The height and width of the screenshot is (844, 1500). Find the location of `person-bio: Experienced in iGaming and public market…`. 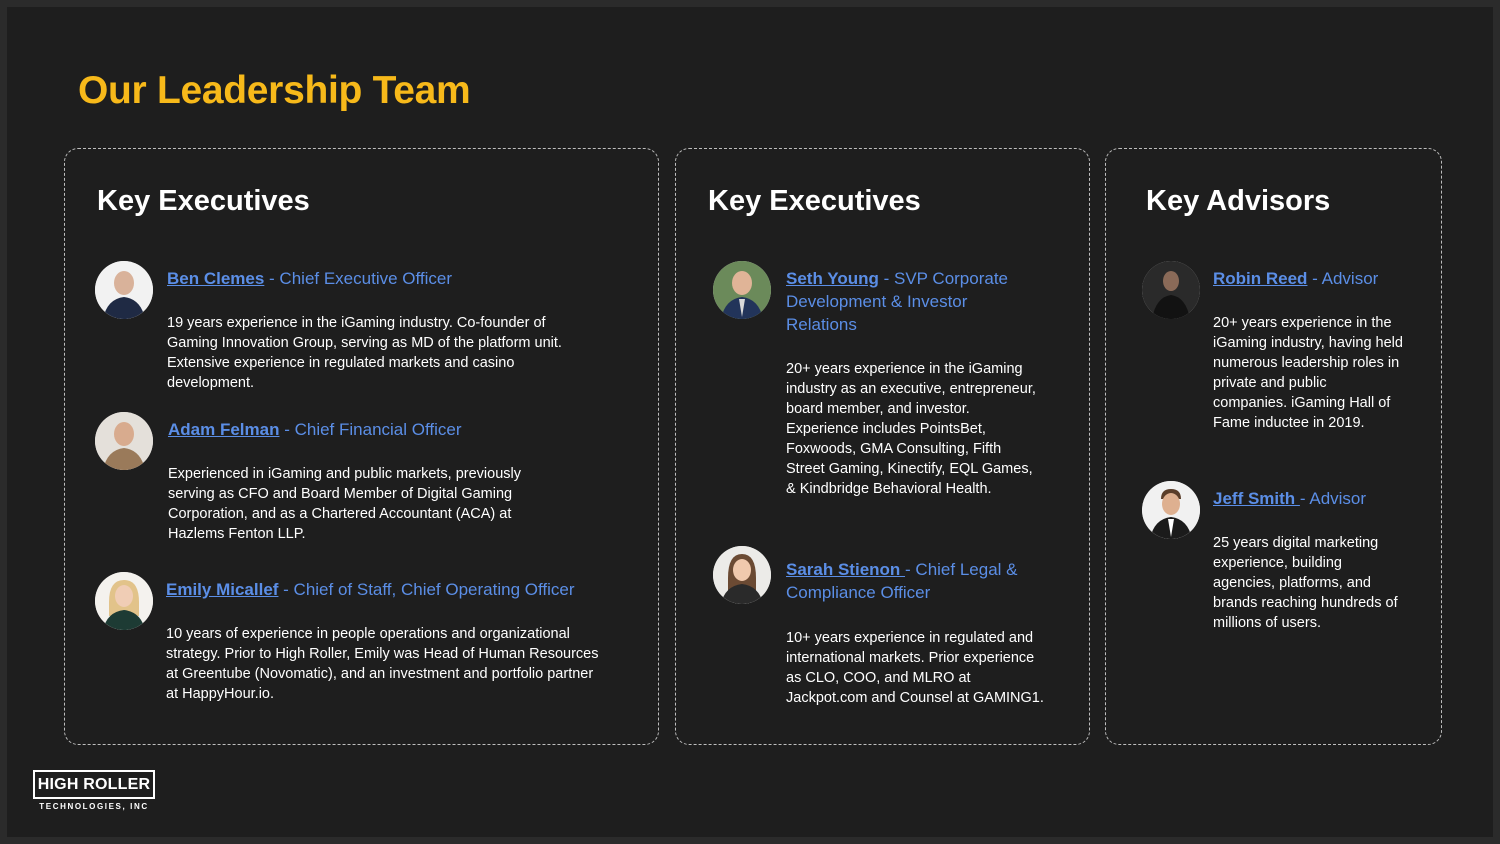

person-bio: Experienced in iGaming and public market… is located at coordinates (345, 504).